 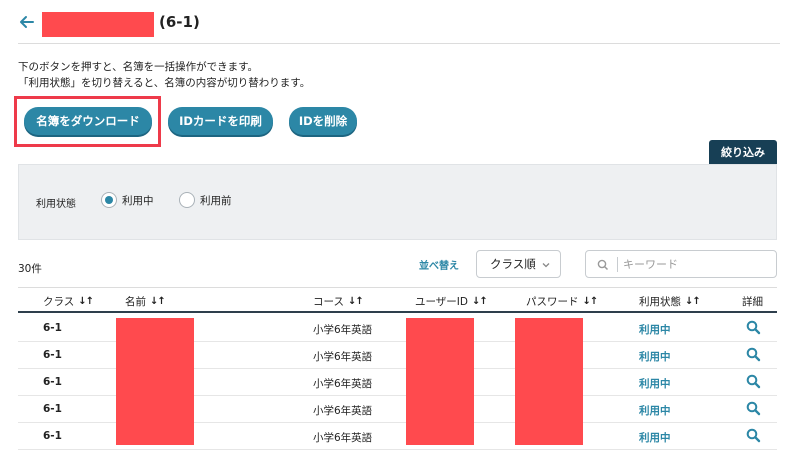 I want to click on sort-select-value: クラス順, so click(x=513, y=264).